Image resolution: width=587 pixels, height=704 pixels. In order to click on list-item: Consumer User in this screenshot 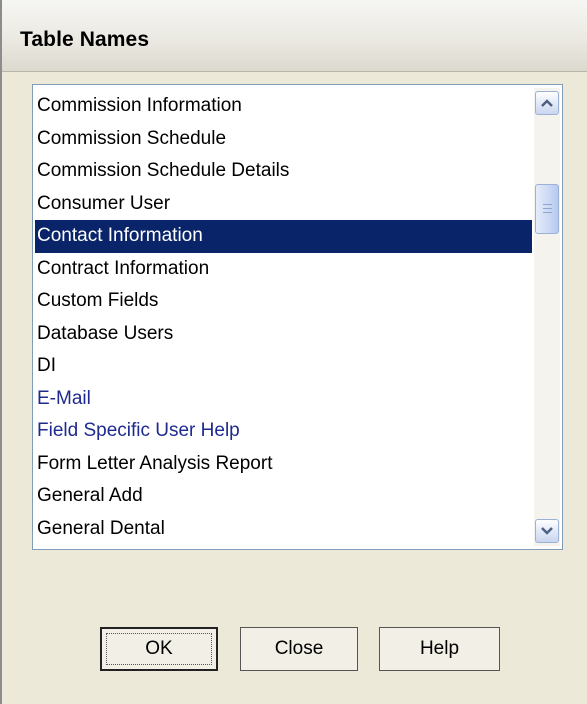, I will do `click(283, 204)`.